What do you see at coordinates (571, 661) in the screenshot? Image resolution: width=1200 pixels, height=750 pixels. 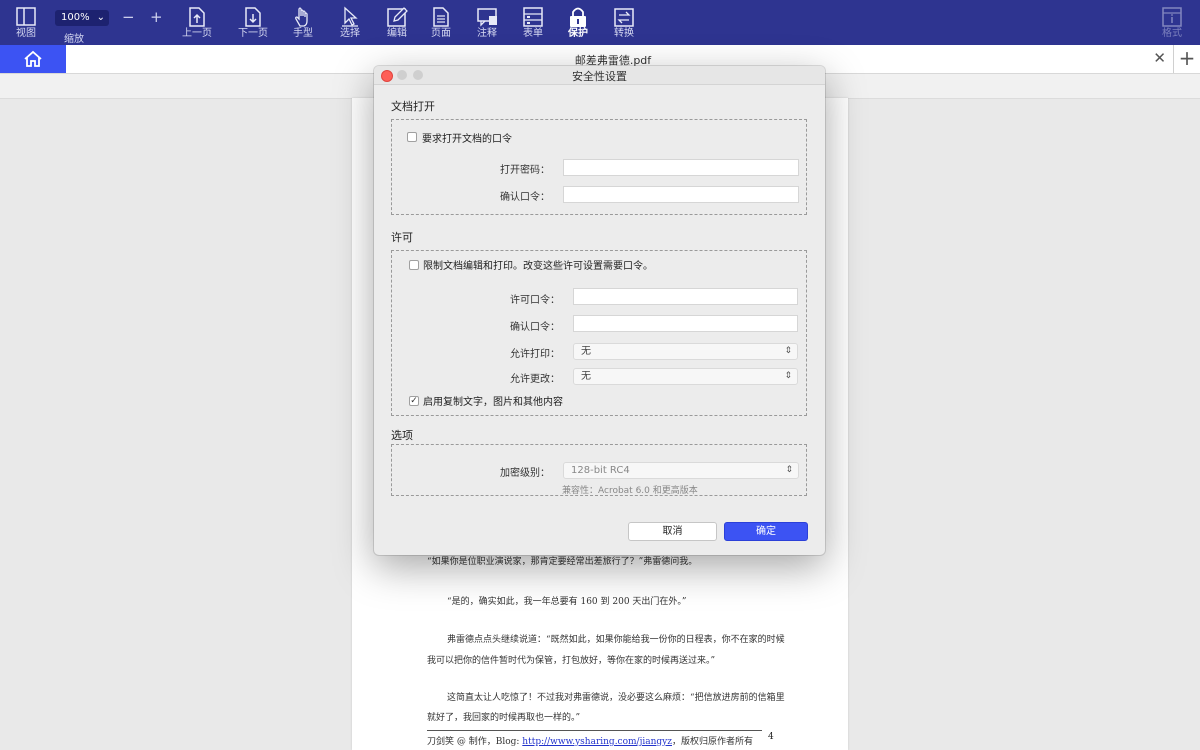 I see `page-paragraph: 我可以把你的信件暂时代为保管，打包放好，等你在家的时候再送过来。”` at bounding box center [571, 661].